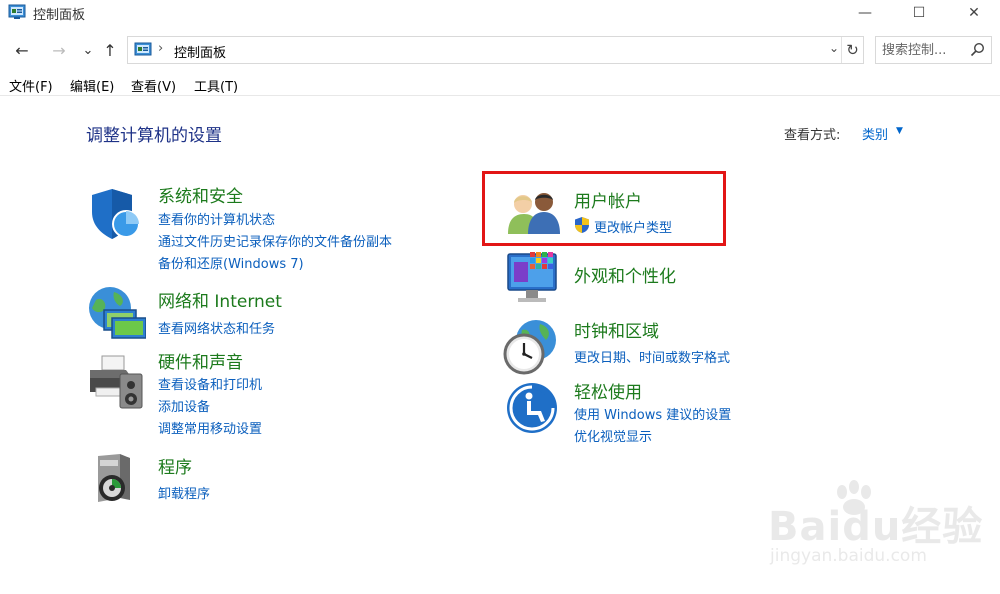 The width and height of the screenshot is (1000, 594). What do you see at coordinates (216, 85) in the screenshot?
I see `menu-tools: 工具(T)` at bounding box center [216, 85].